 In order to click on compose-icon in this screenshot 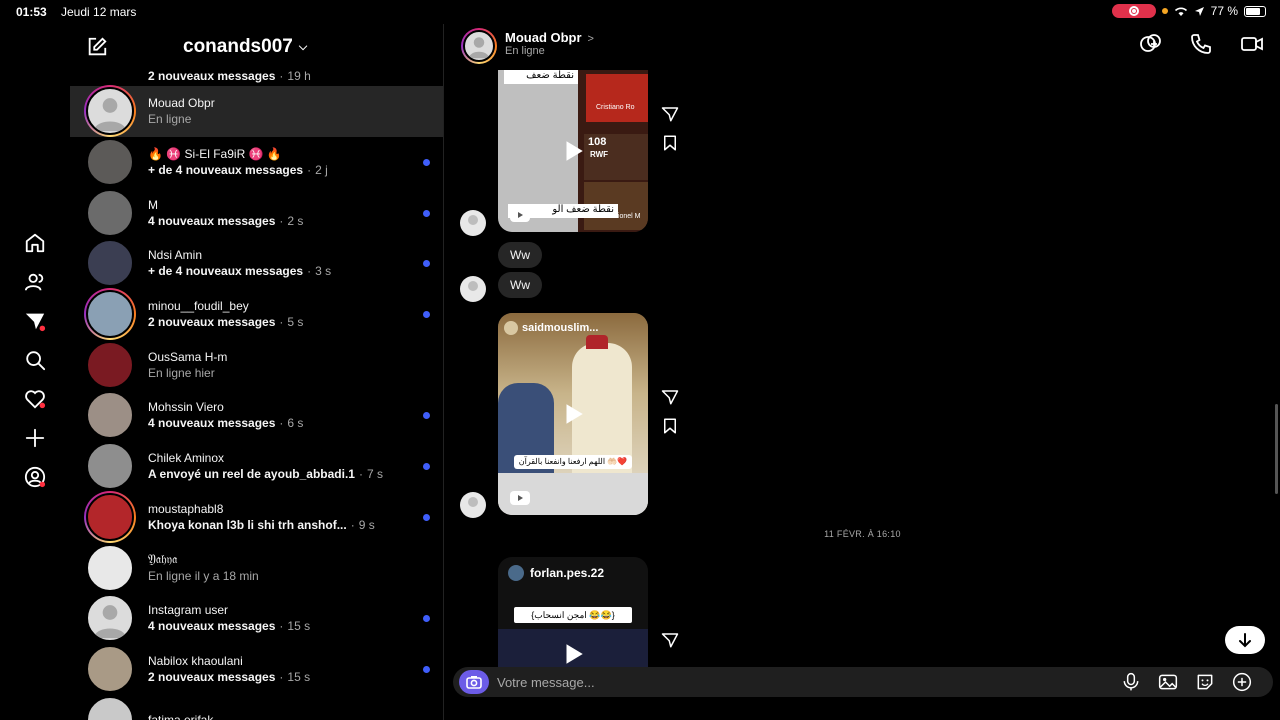, I will do `click(97, 47)`.